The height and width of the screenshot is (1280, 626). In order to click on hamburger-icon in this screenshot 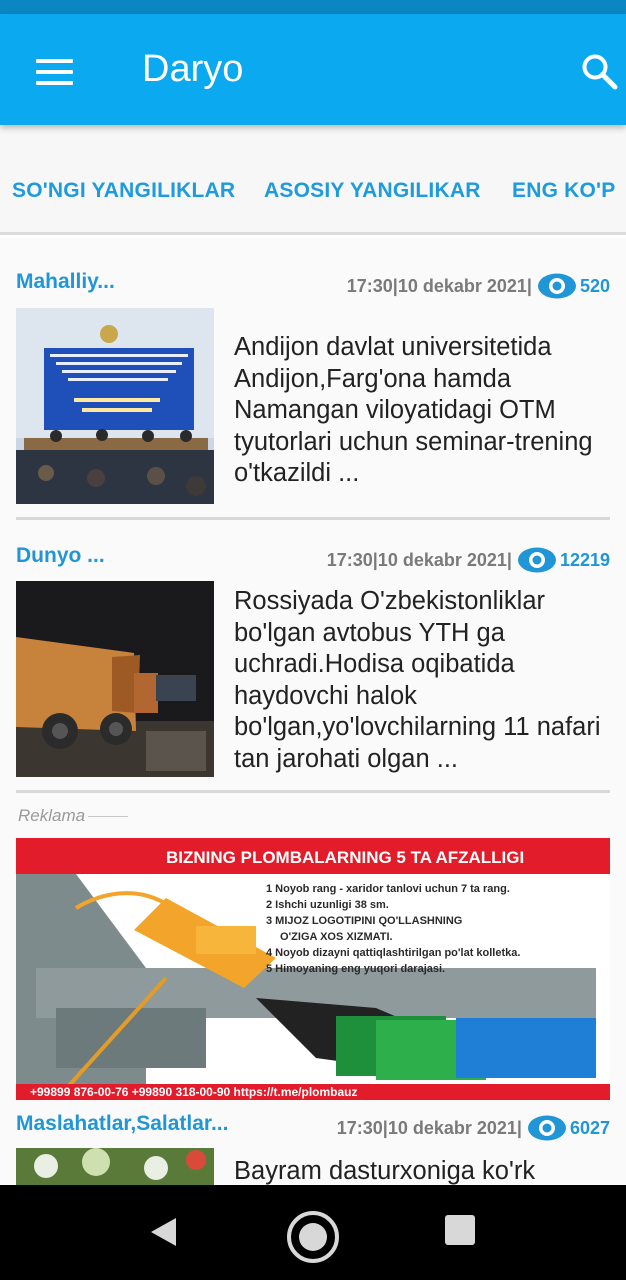, I will do `click(54, 61)`.